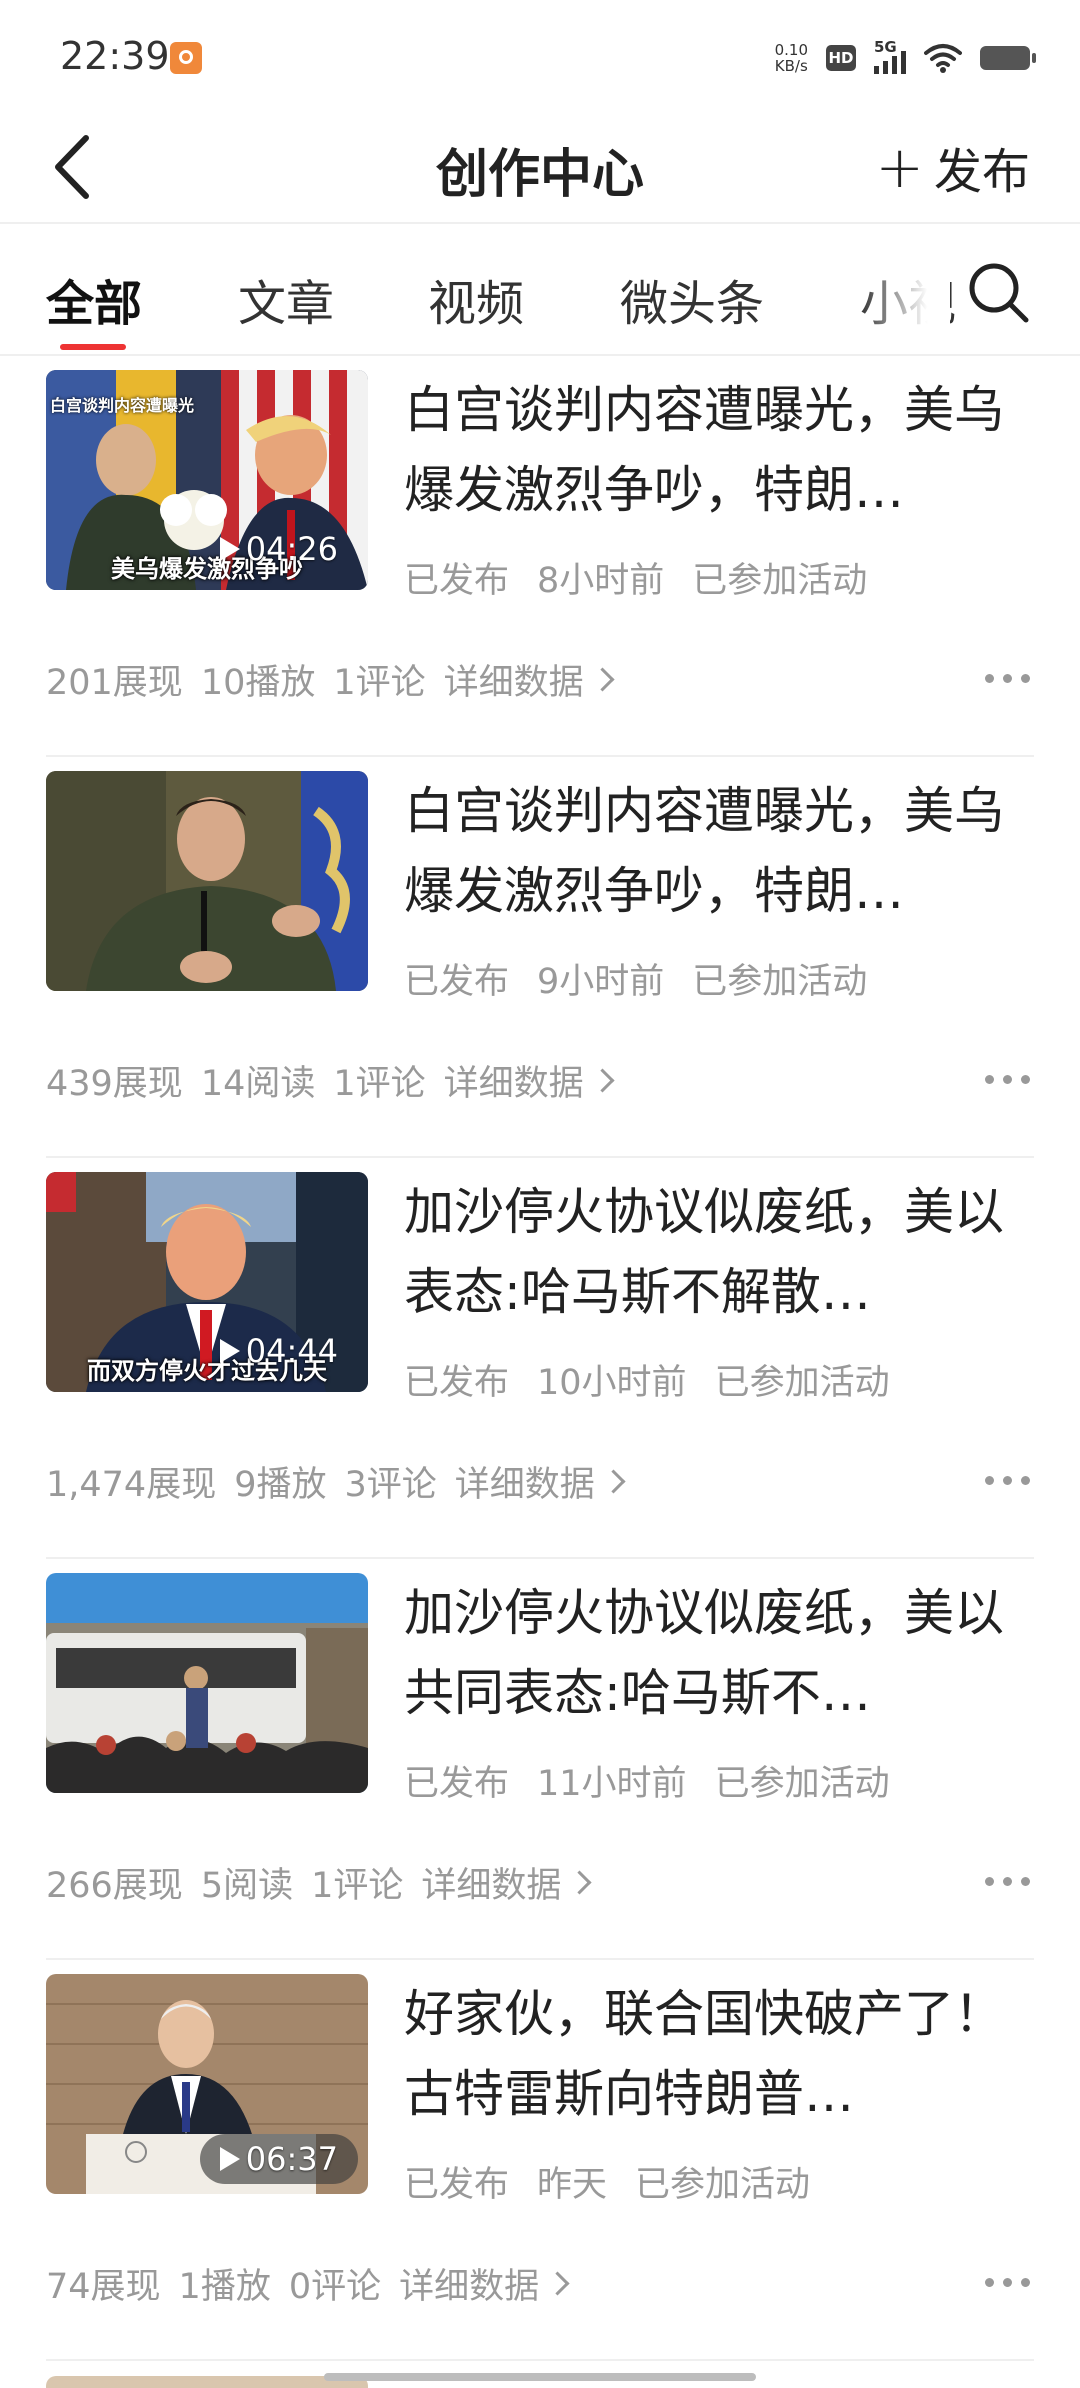  I want to click on publish-button: + 发布, so click(952, 167).